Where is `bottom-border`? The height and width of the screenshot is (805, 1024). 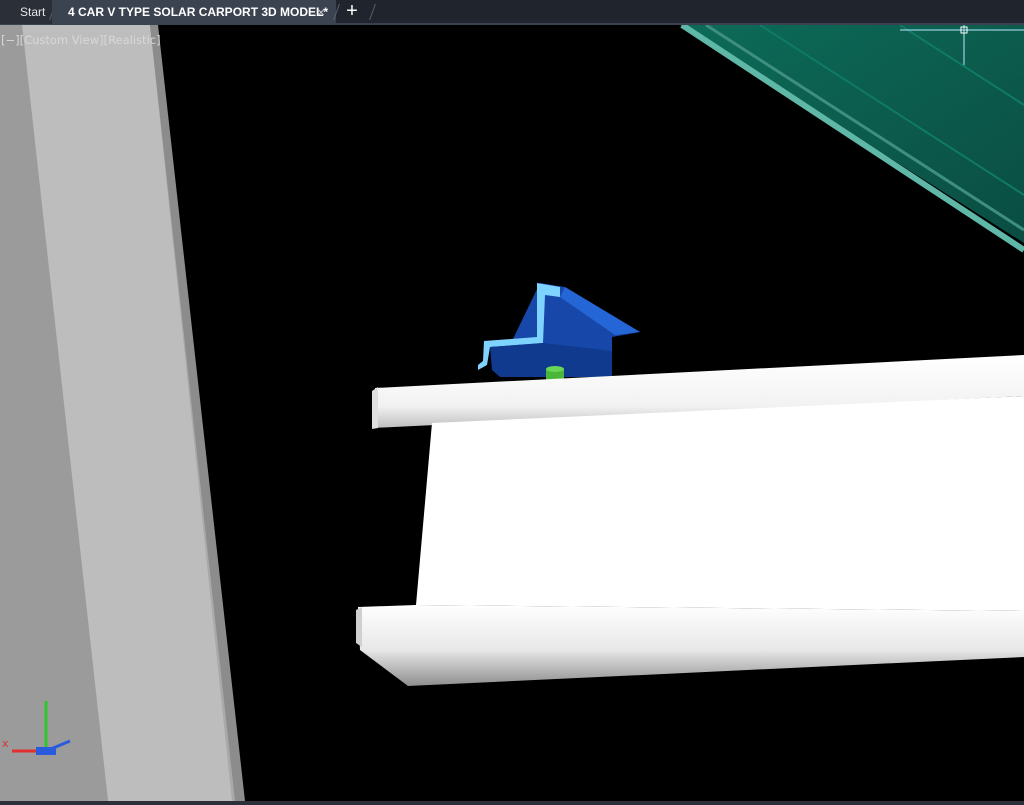 bottom-border is located at coordinates (512, 803).